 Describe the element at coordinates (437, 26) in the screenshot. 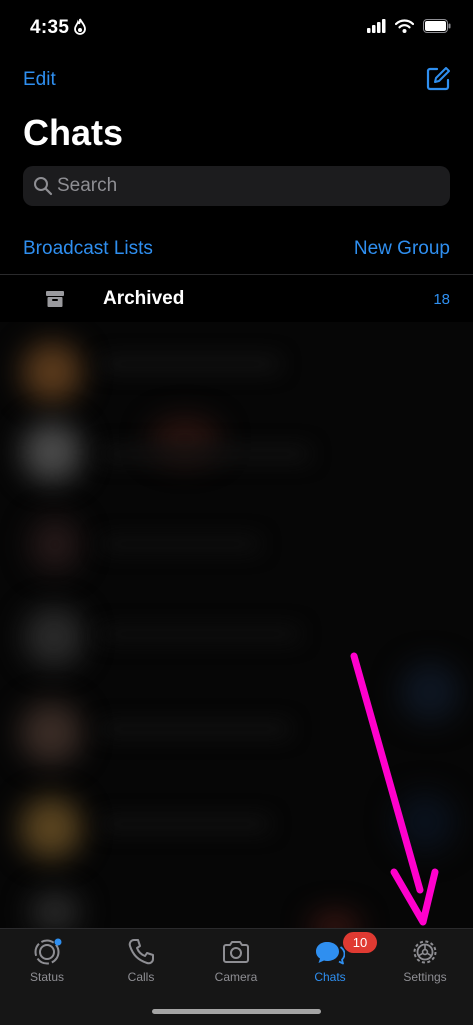

I see `battery-icon` at that location.